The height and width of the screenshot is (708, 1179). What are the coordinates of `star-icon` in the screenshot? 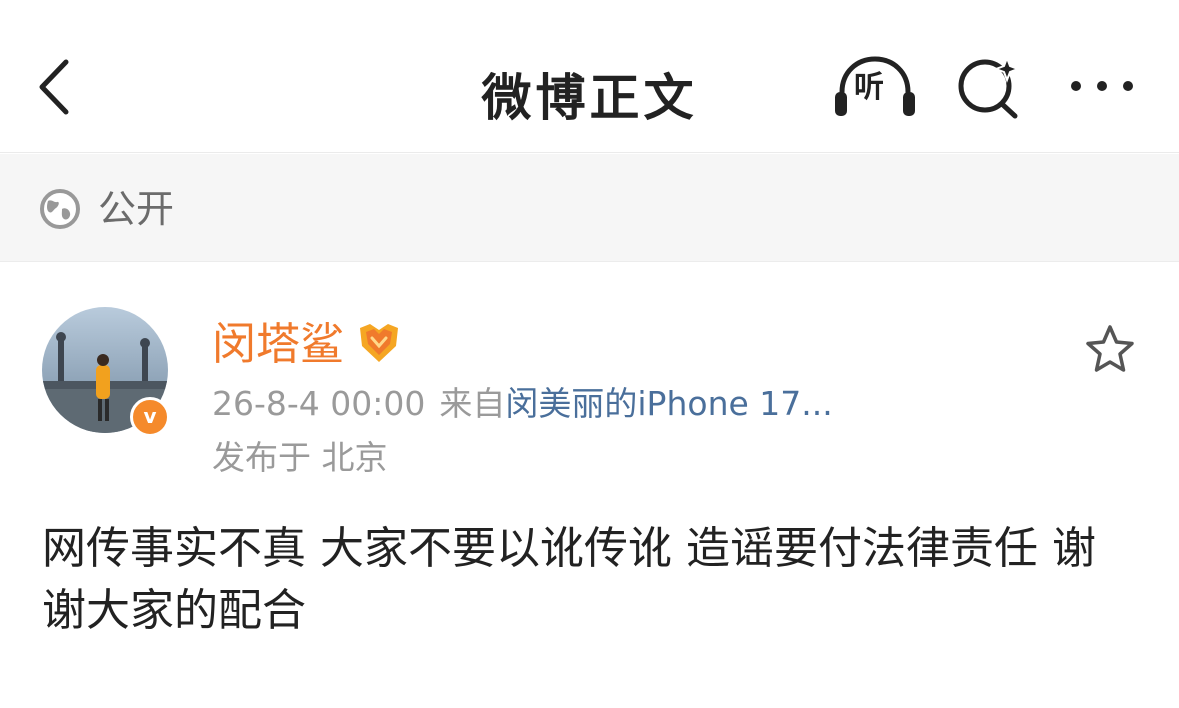 It's located at (1110, 348).